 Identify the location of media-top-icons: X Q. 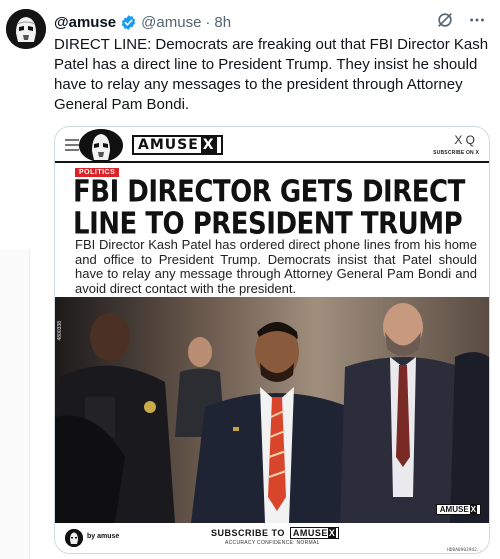
(464, 140).